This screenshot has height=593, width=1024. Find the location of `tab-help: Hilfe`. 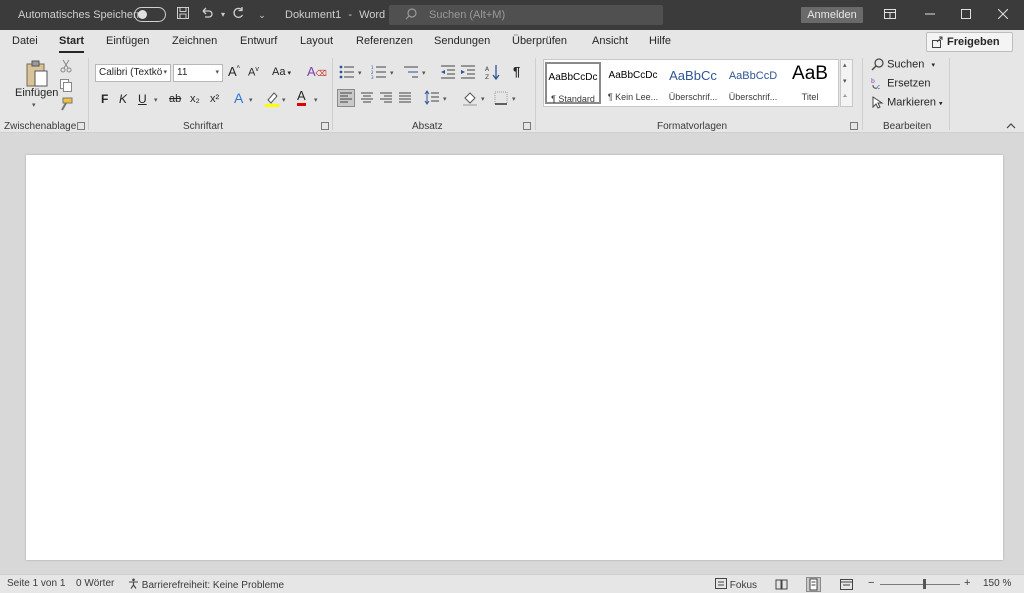

tab-help: Hilfe is located at coordinates (660, 41).